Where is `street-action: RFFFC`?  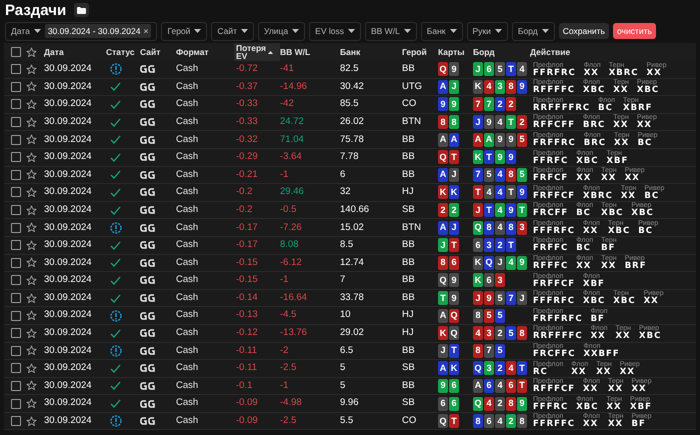 street-action: RFFFC is located at coordinates (550, 266).